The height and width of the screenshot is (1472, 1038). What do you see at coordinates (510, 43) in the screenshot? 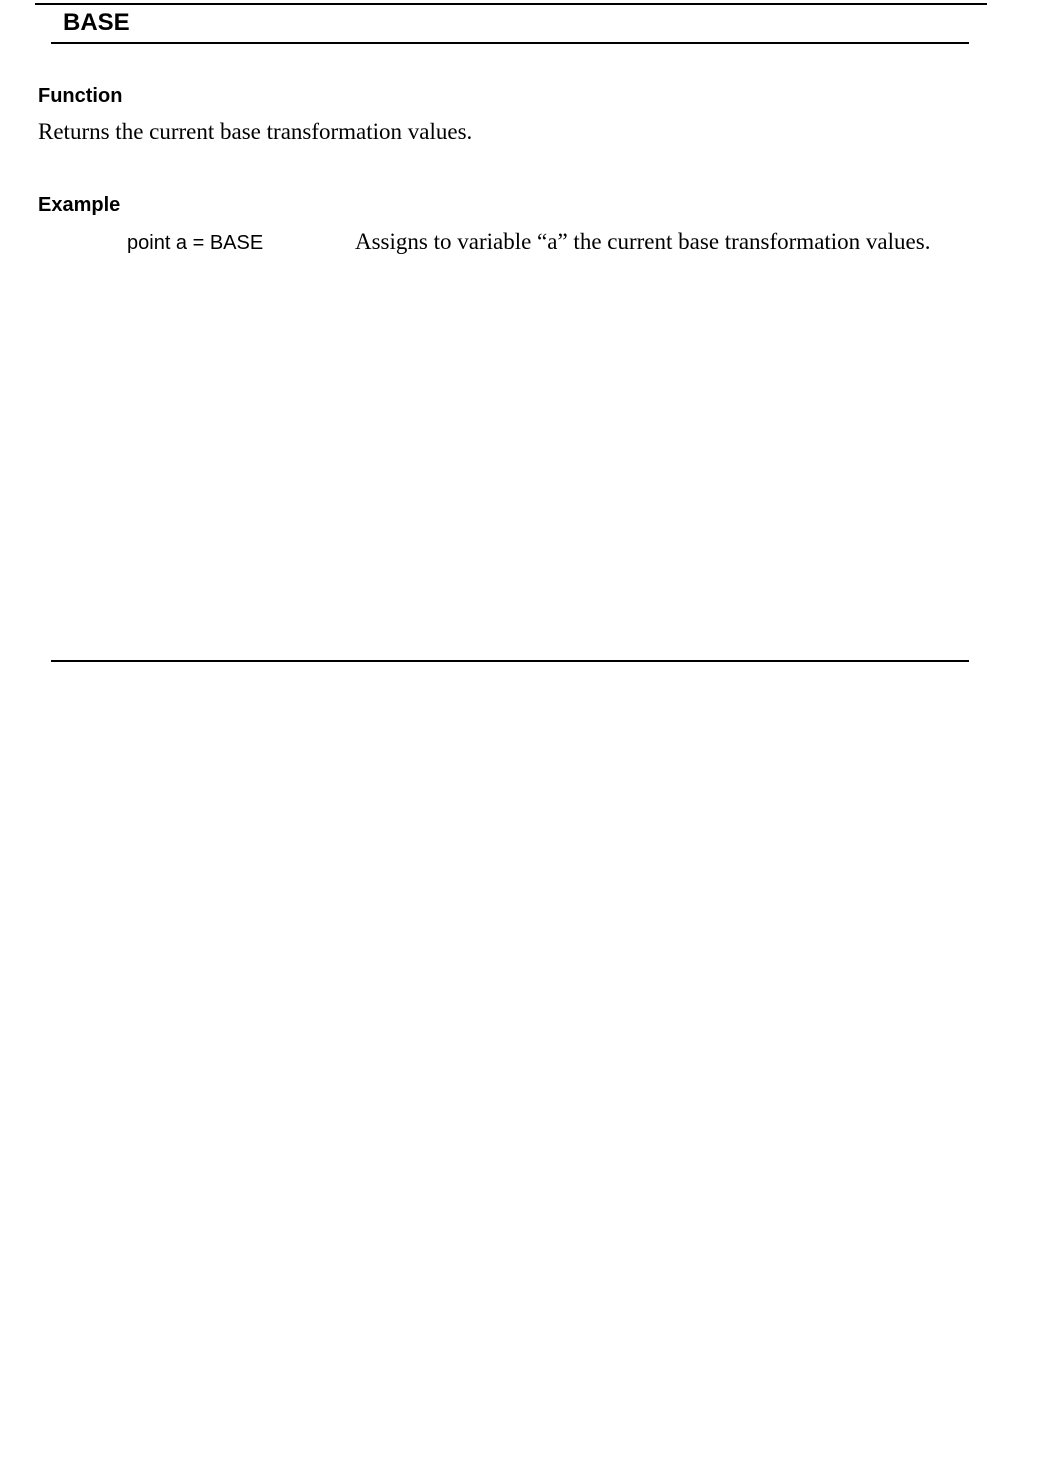
I see `title-underline-rule` at bounding box center [510, 43].